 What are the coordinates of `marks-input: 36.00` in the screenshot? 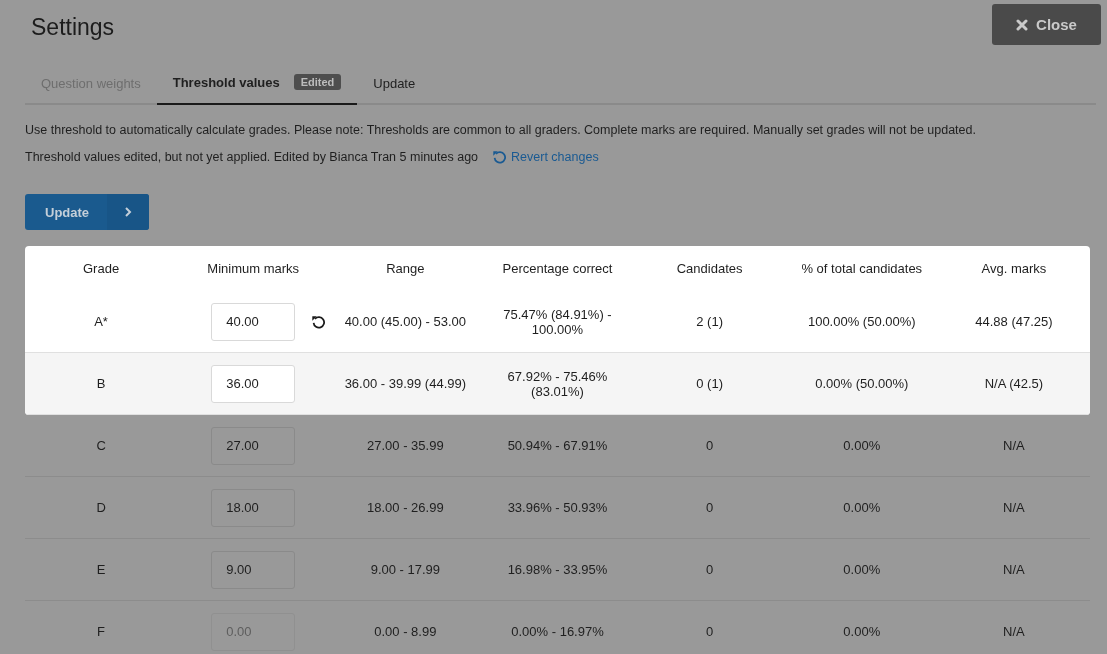 It's located at (253, 383).